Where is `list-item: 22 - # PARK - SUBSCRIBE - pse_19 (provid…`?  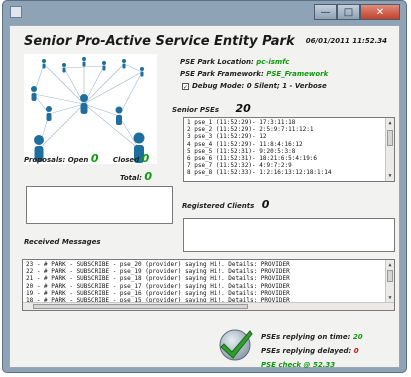
list-item: 22 - # PARK - SUBSCRIBE - pse_19 (provid… is located at coordinates (208, 271).